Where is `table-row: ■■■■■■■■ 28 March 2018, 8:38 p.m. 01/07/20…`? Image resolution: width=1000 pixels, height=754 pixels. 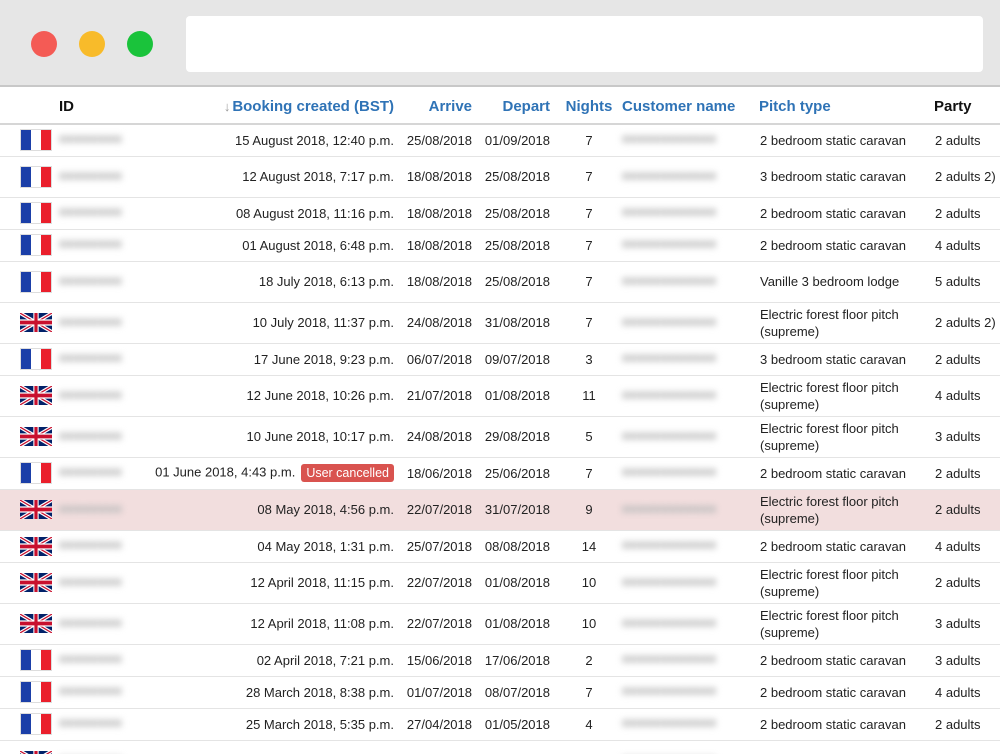
table-row: ■■■■■■■■ 28 March 2018, 8:38 p.m. 01/07/20… is located at coordinates (500, 692).